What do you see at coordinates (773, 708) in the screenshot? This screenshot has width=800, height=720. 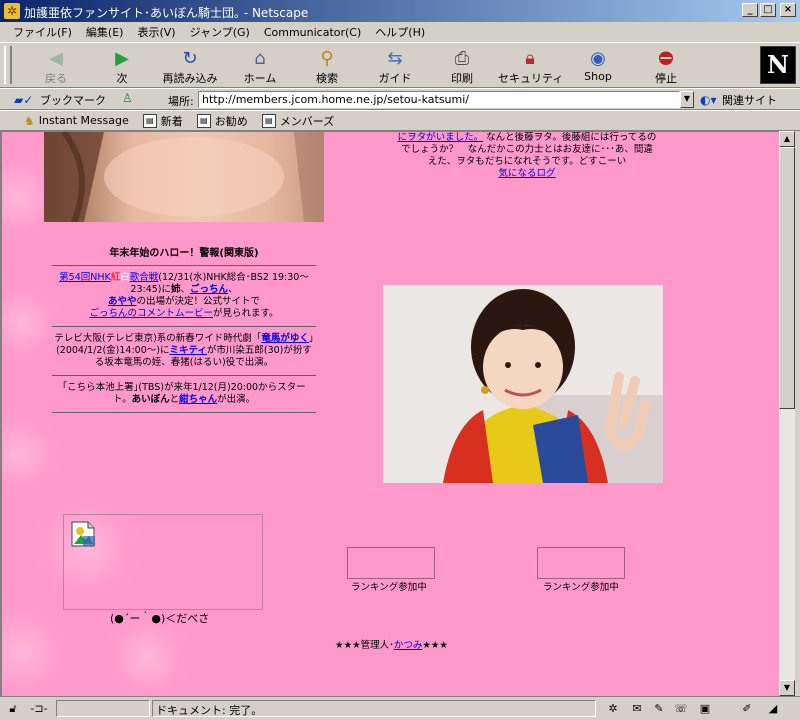 I see `resize-grip-icon: ◢` at bounding box center [773, 708].